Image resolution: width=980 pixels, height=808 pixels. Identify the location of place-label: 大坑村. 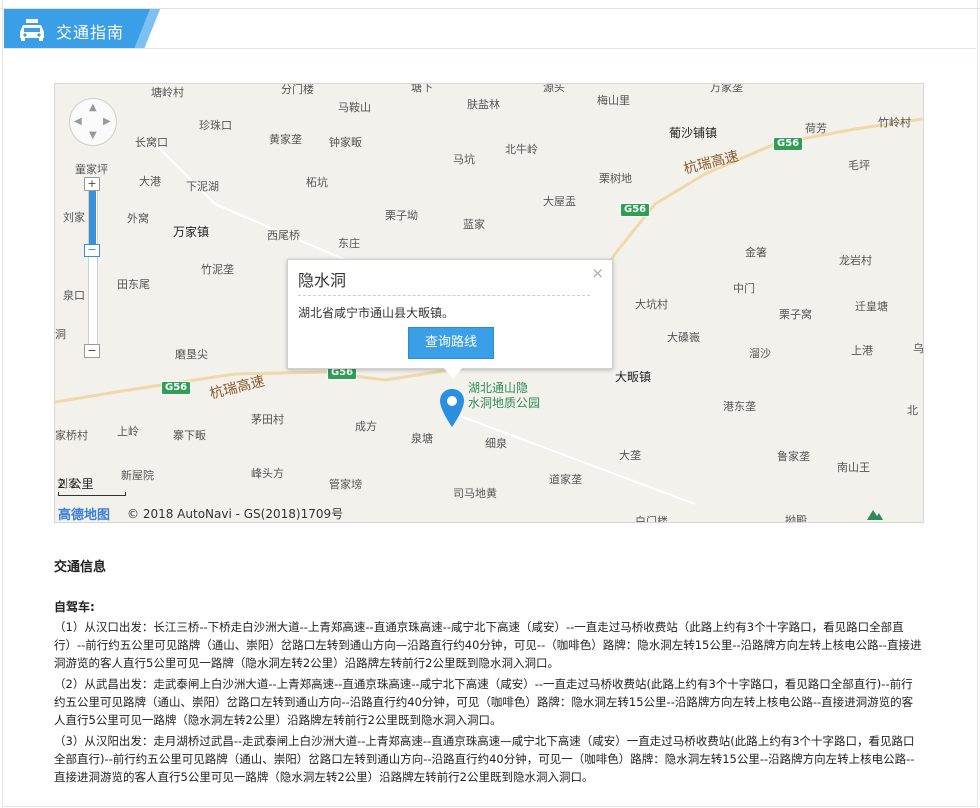
(651, 304).